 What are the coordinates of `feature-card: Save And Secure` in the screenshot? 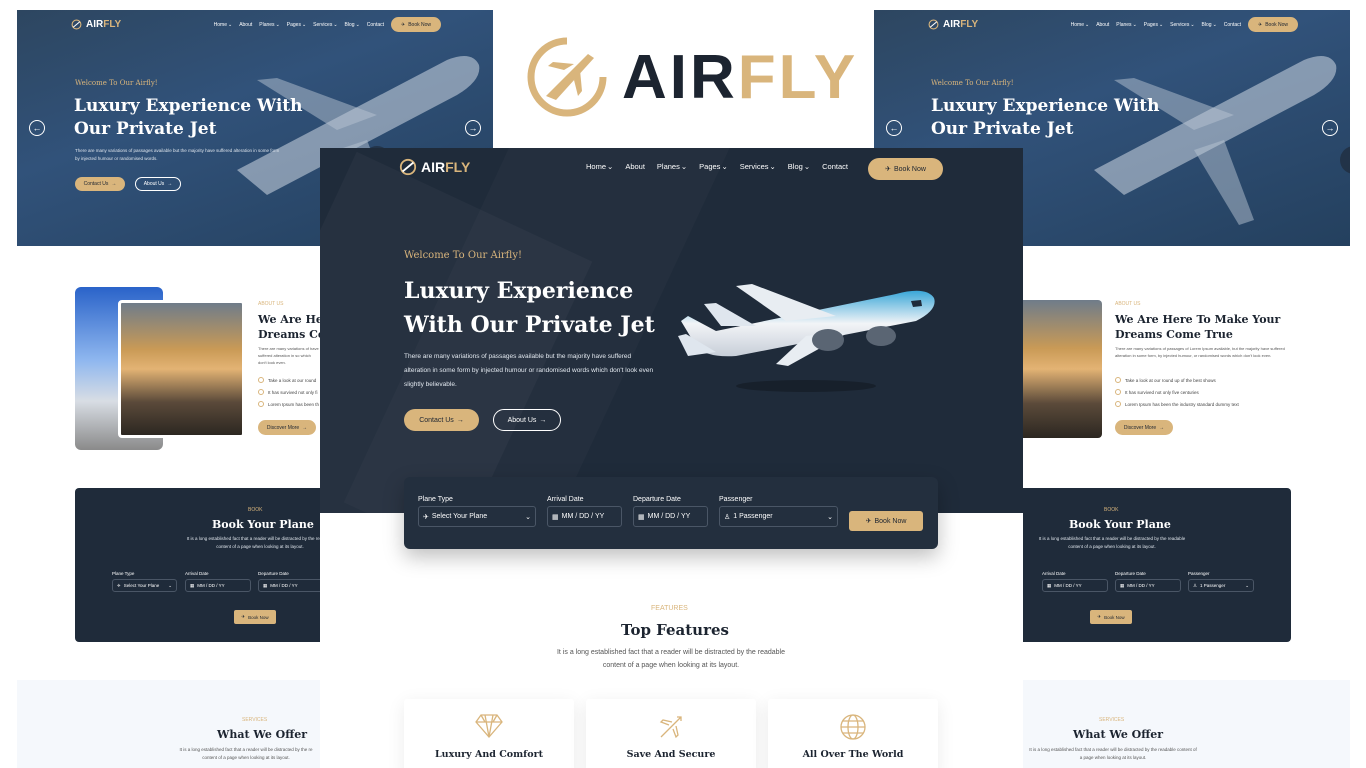 It's located at (671, 733).